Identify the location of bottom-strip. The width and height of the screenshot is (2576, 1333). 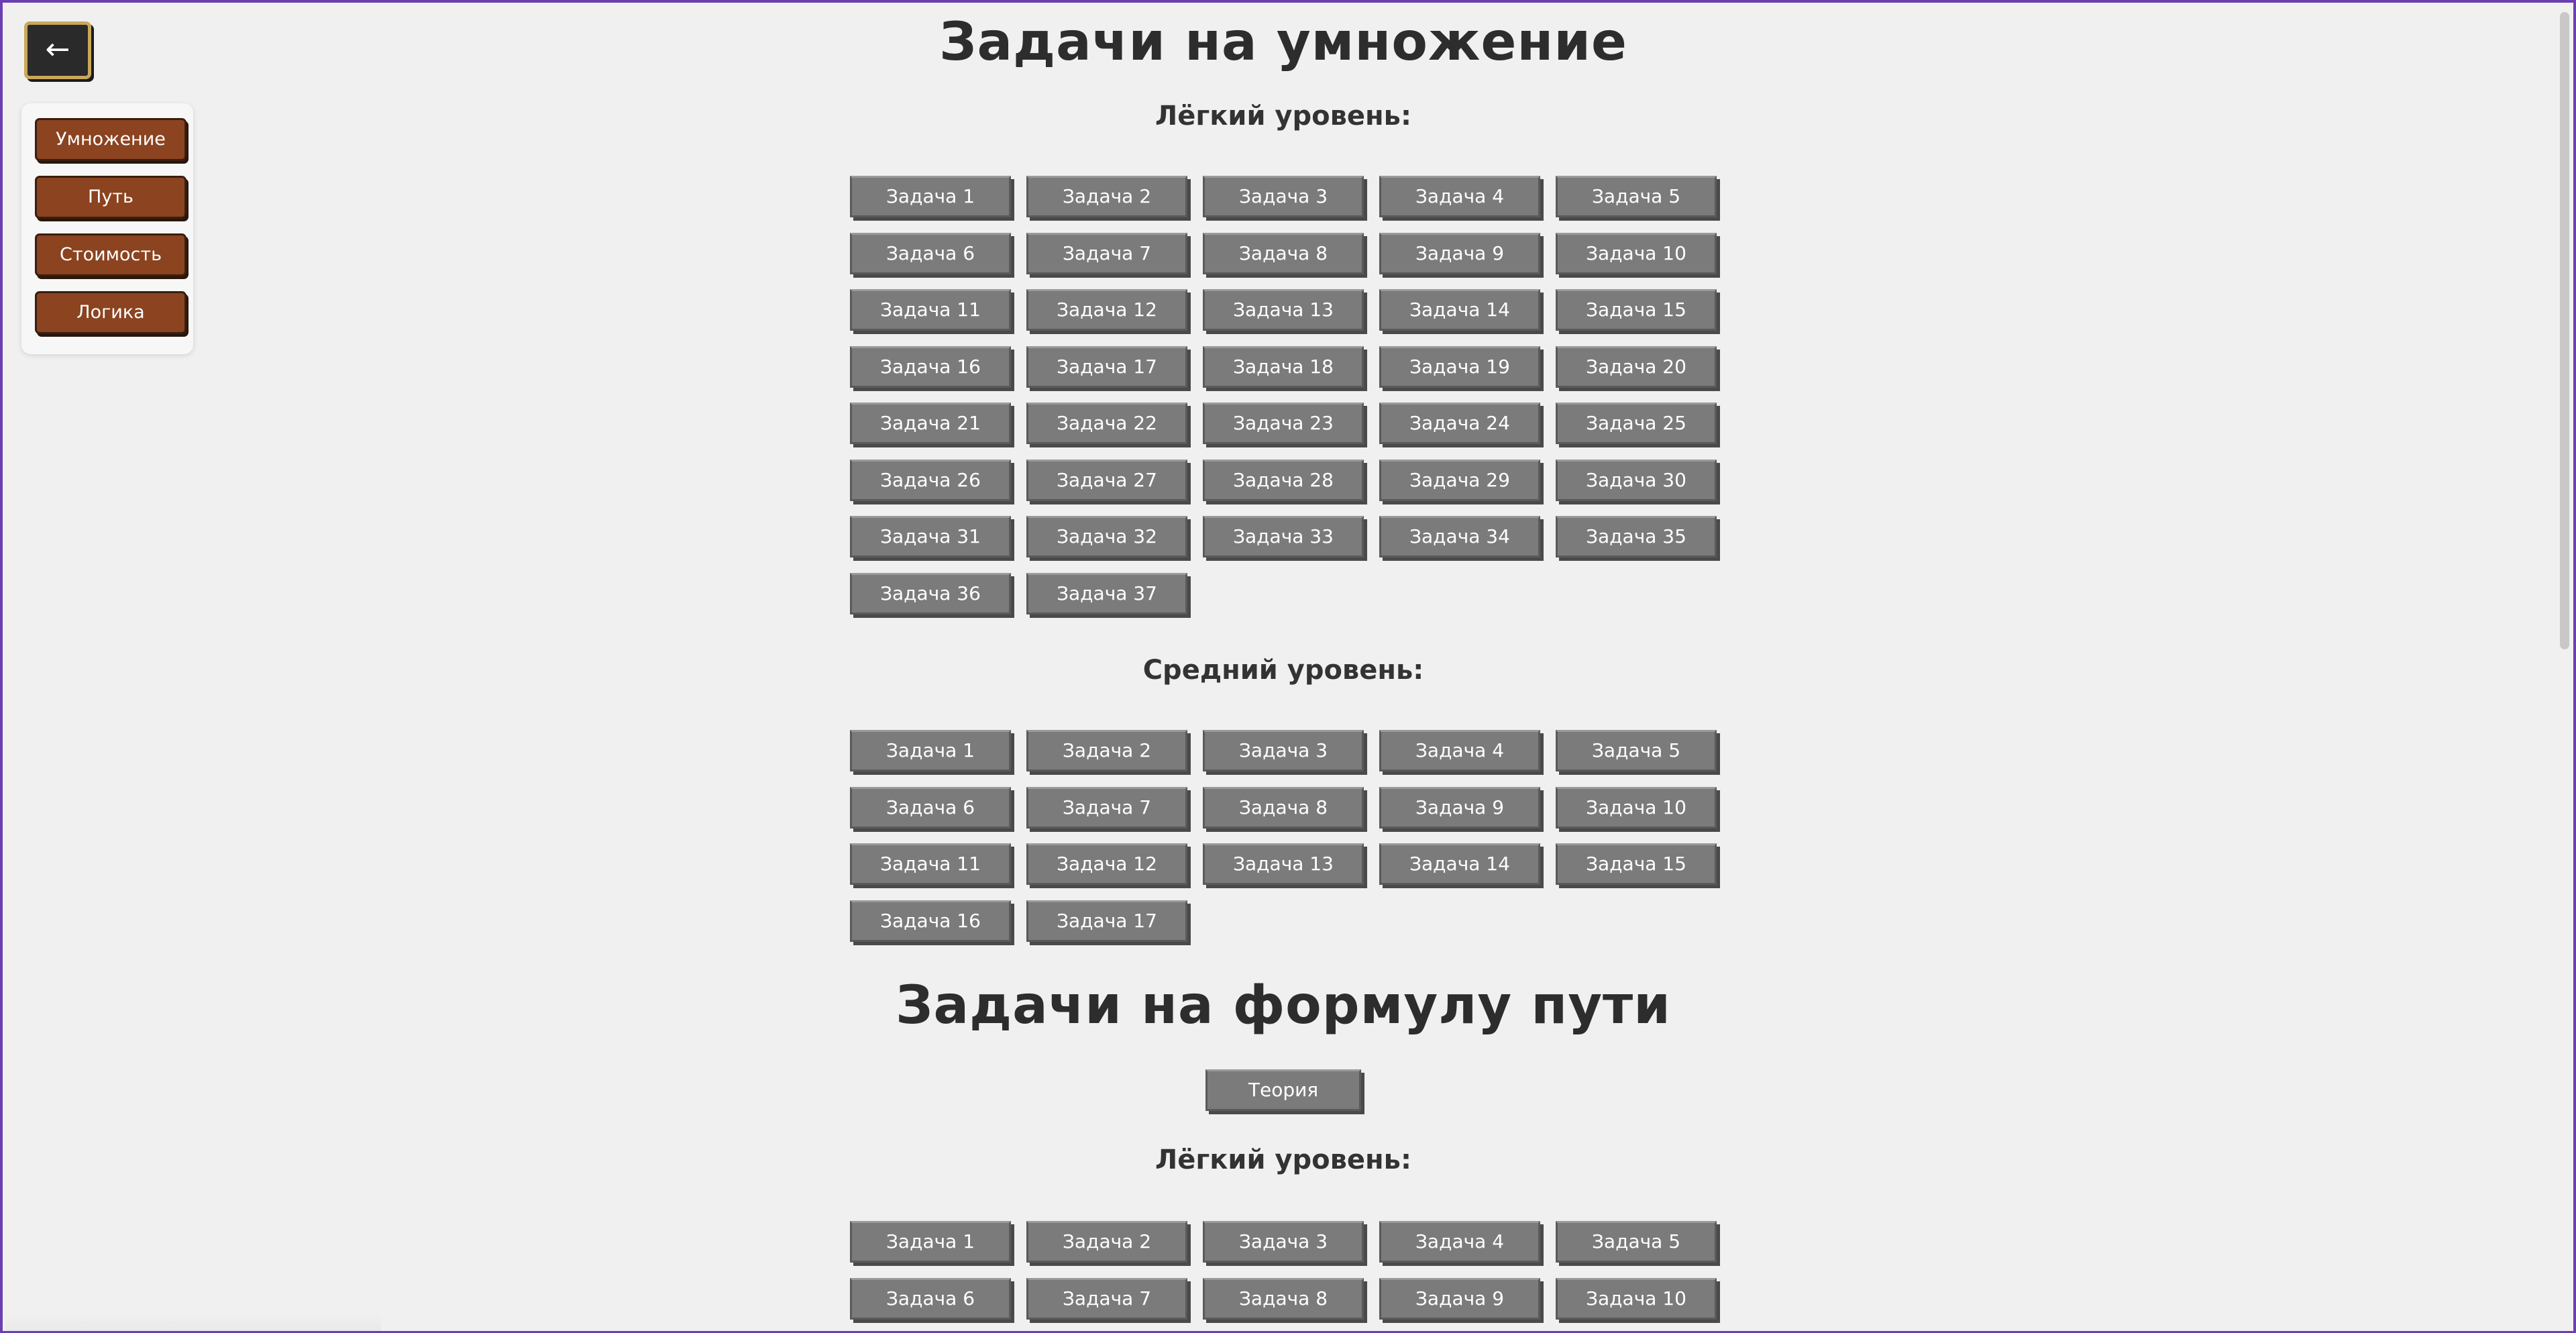
(193, 1323).